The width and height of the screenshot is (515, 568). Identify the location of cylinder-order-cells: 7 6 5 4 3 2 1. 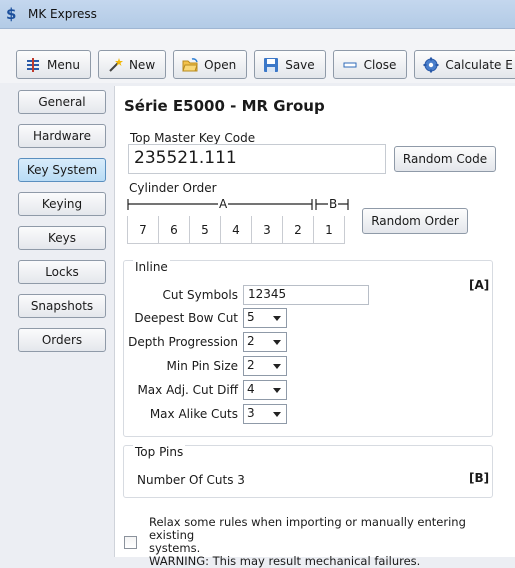
(236, 230).